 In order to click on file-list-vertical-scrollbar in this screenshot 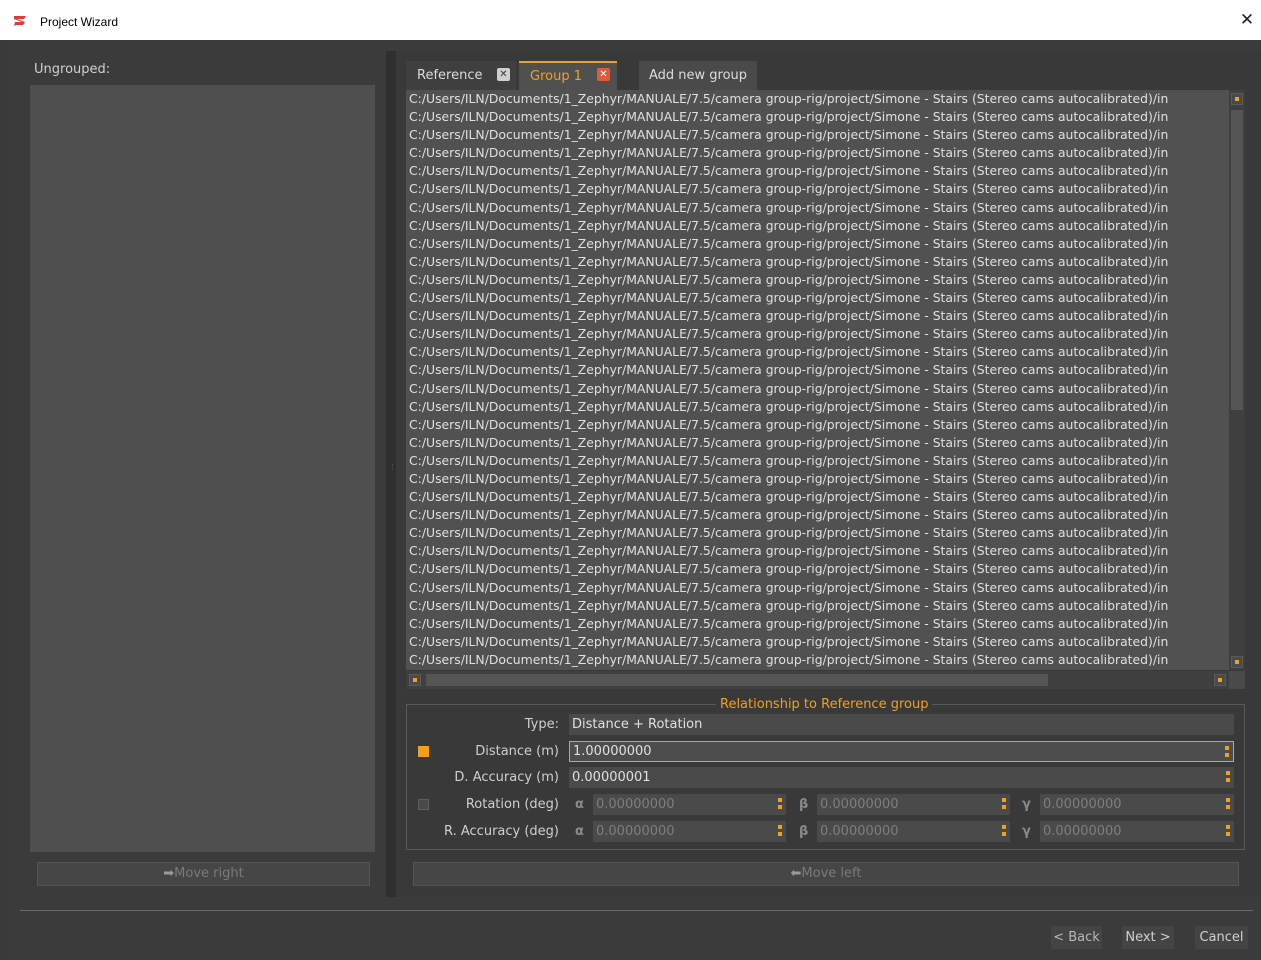, I will do `click(1237, 380)`.